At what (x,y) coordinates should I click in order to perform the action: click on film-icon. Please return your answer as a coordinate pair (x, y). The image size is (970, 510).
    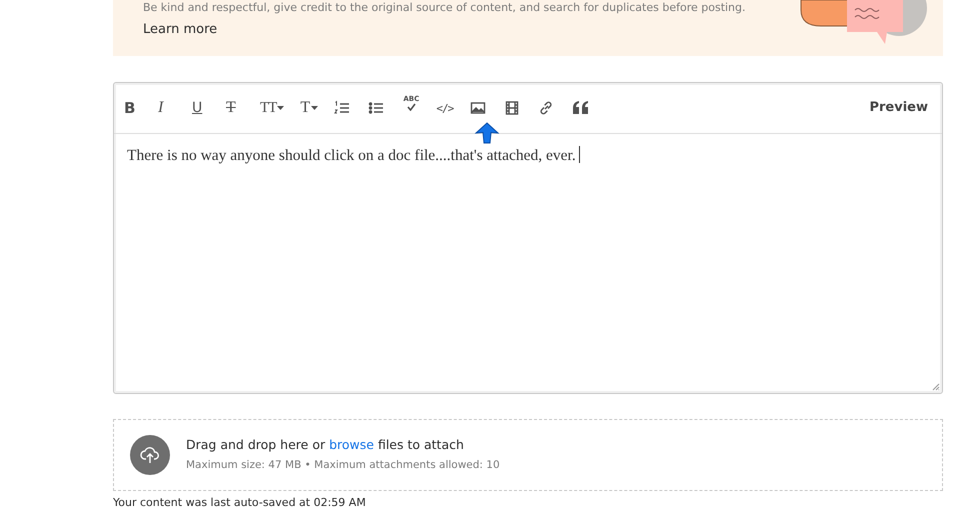
    Looking at the image, I should click on (512, 108).